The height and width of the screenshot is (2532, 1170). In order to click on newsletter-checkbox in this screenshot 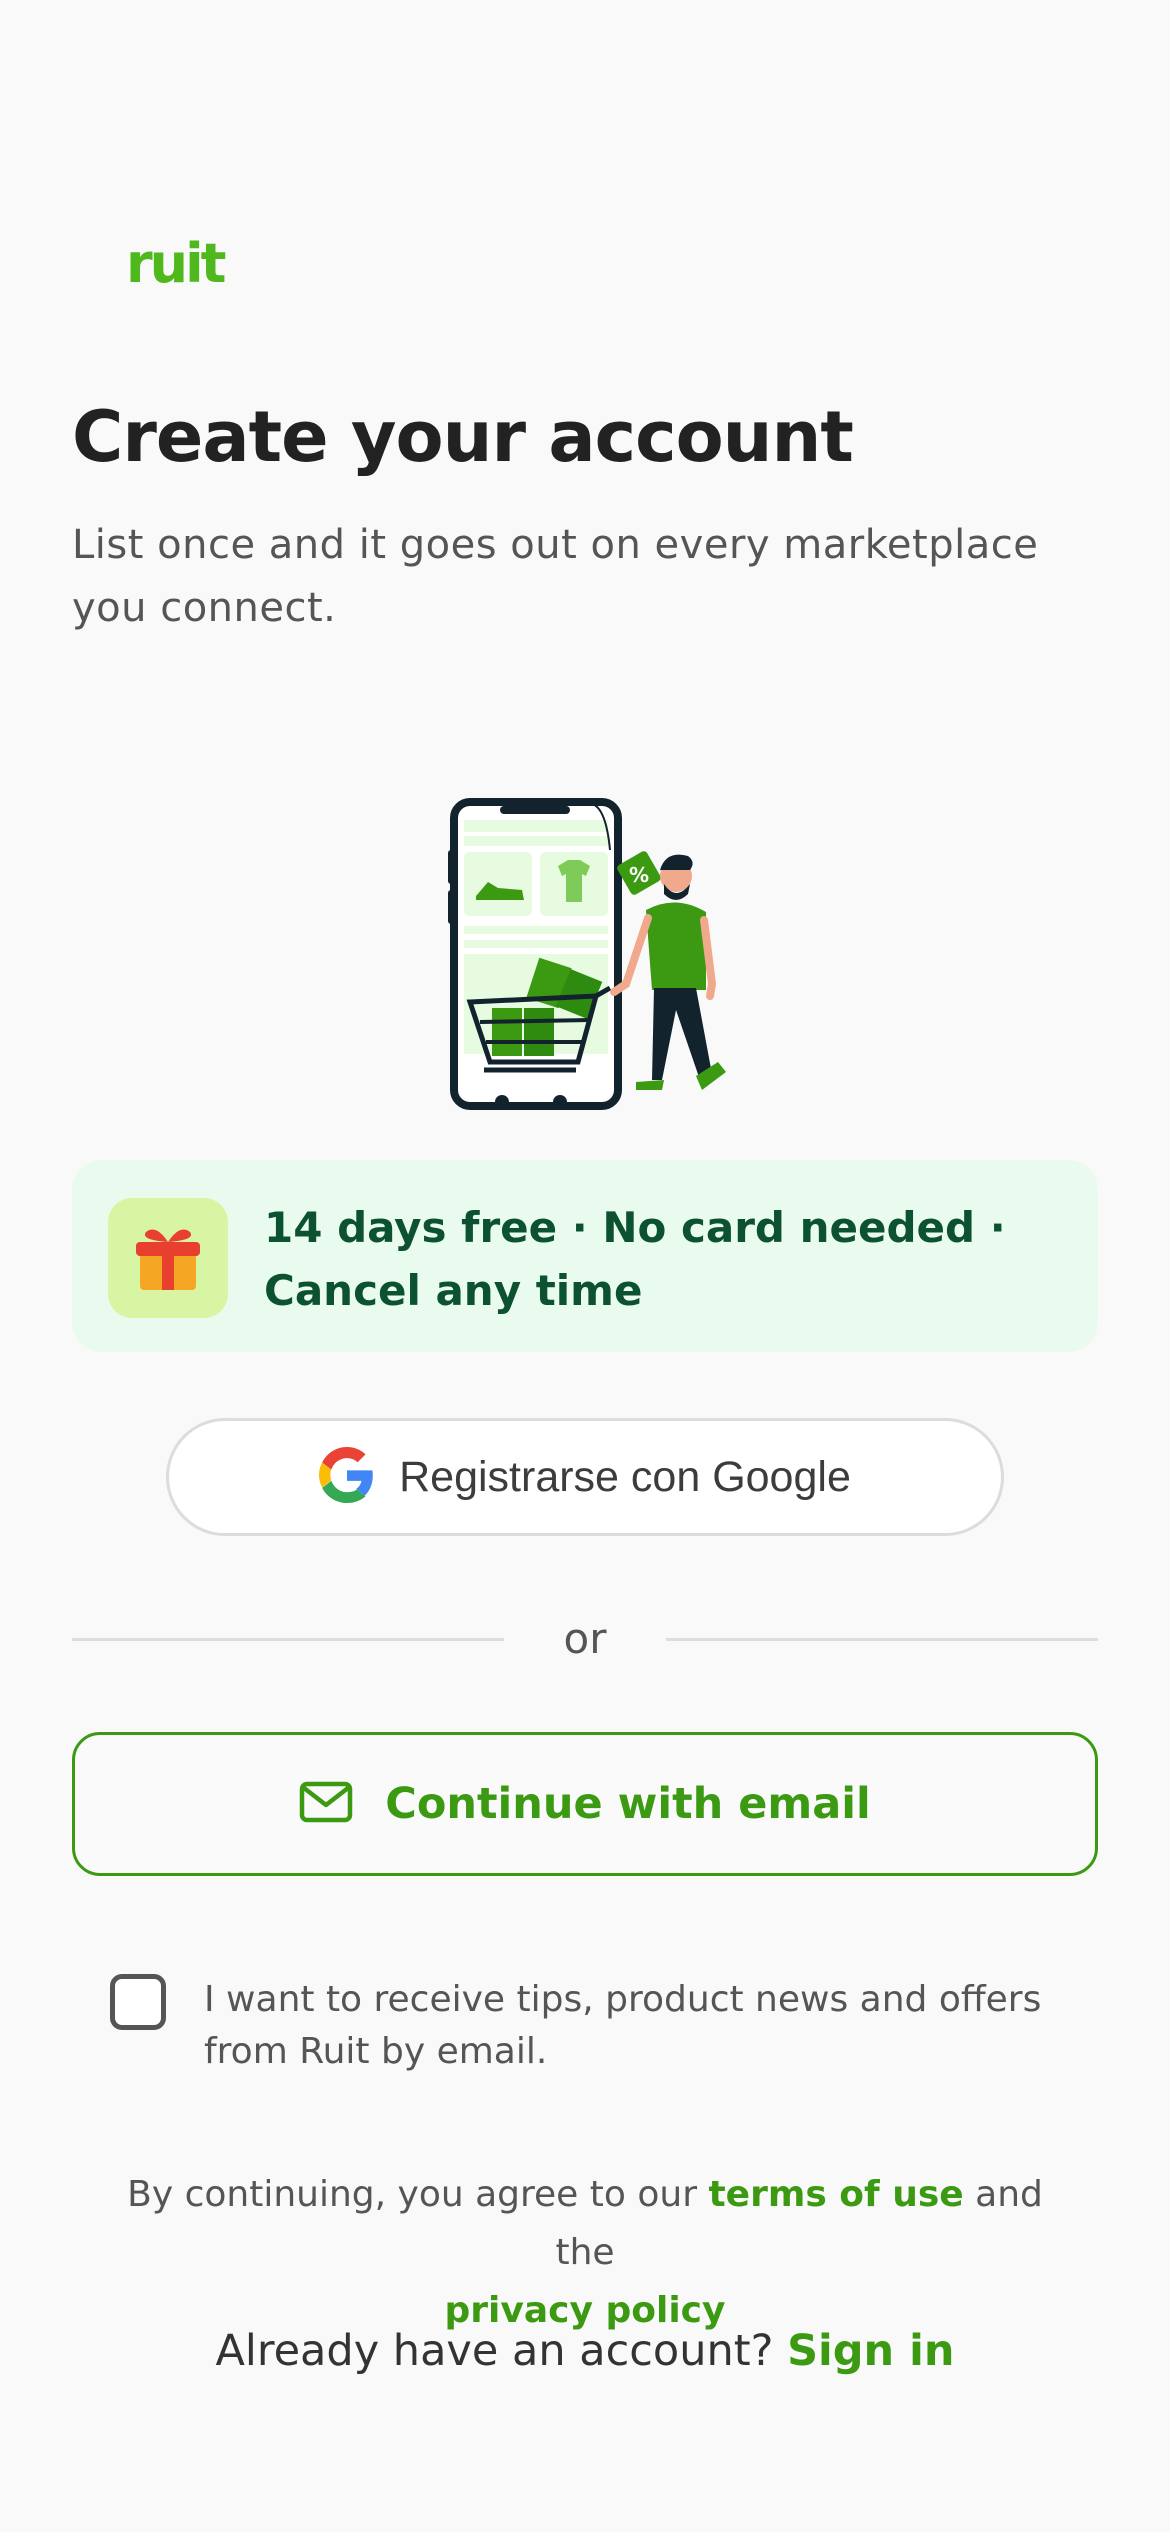, I will do `click(138, 2002)`.